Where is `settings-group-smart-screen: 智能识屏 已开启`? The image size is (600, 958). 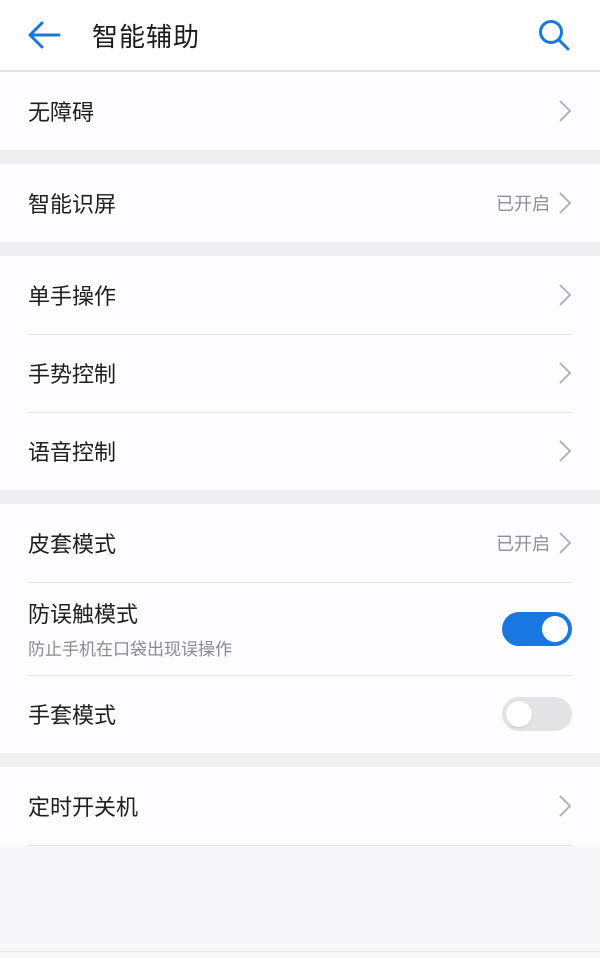
settings-group-smart-screen: 智能识屏 已开启 is located at coordinates (300, 203).